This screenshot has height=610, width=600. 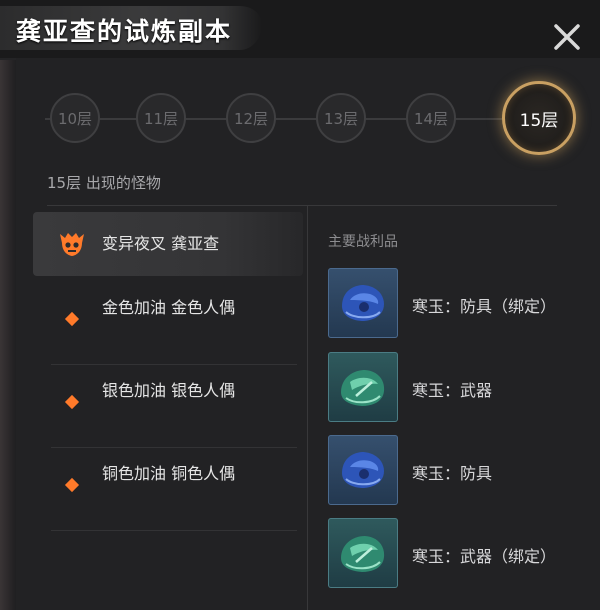 I want to click on floor-11-button: 11层, so click(x=161, y=118).